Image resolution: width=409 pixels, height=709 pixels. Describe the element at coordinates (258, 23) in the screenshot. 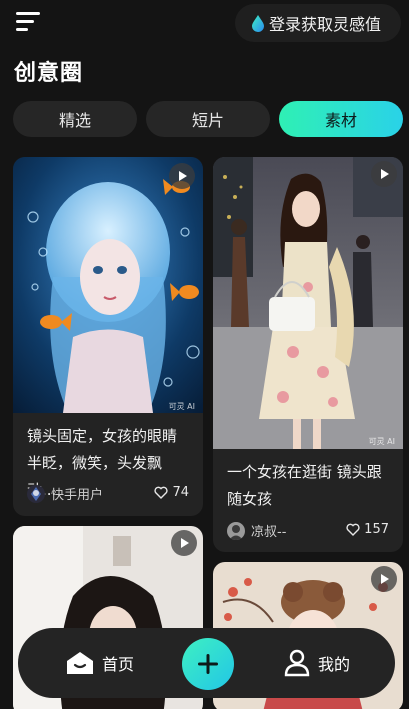

I see `drop-icon` at that location.